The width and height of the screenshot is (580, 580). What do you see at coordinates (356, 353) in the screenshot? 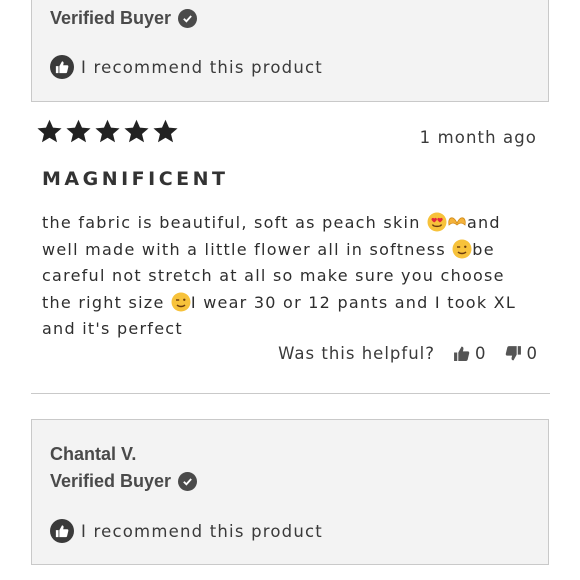
I see `helpful-label: Was this helpful?` at bounding box center [356, 353].